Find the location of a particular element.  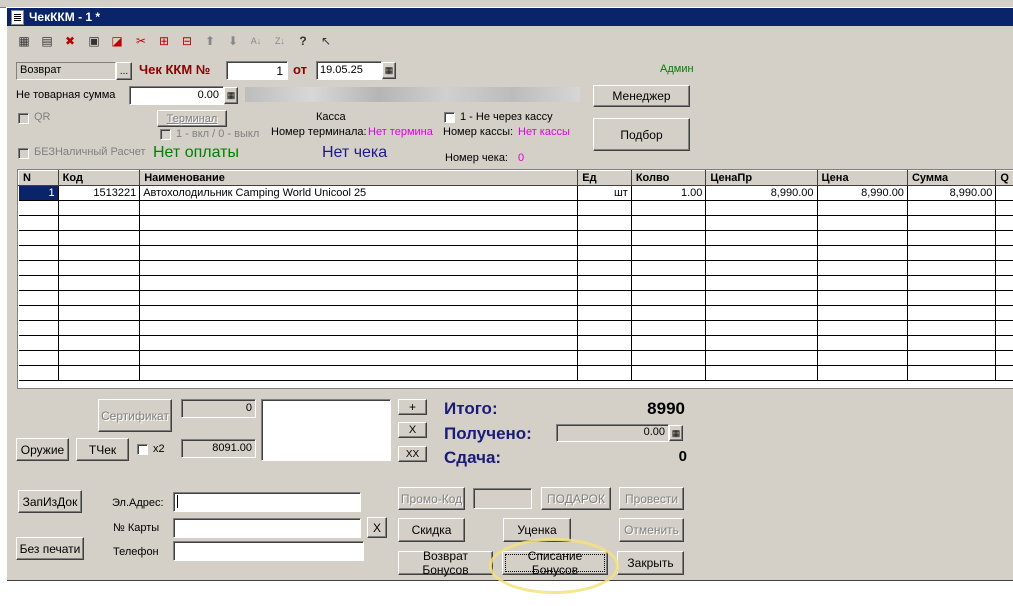

discount-button: Скидка is located at coordinates (431, 530).